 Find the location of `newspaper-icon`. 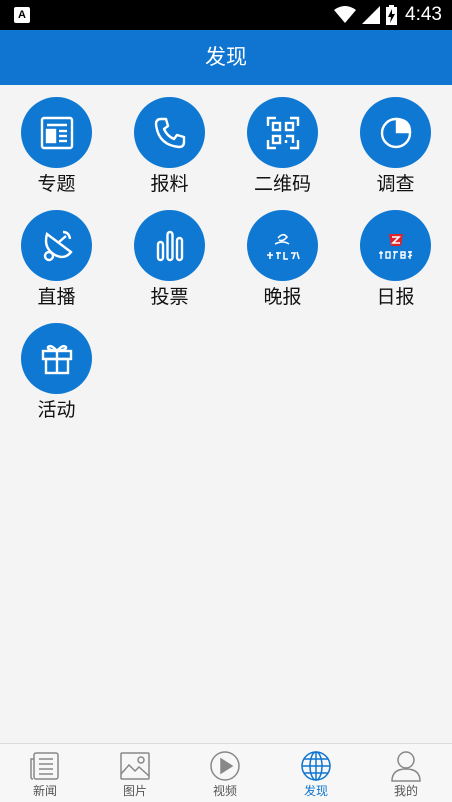

newspaper-icon is located at coordinates (56, 132).